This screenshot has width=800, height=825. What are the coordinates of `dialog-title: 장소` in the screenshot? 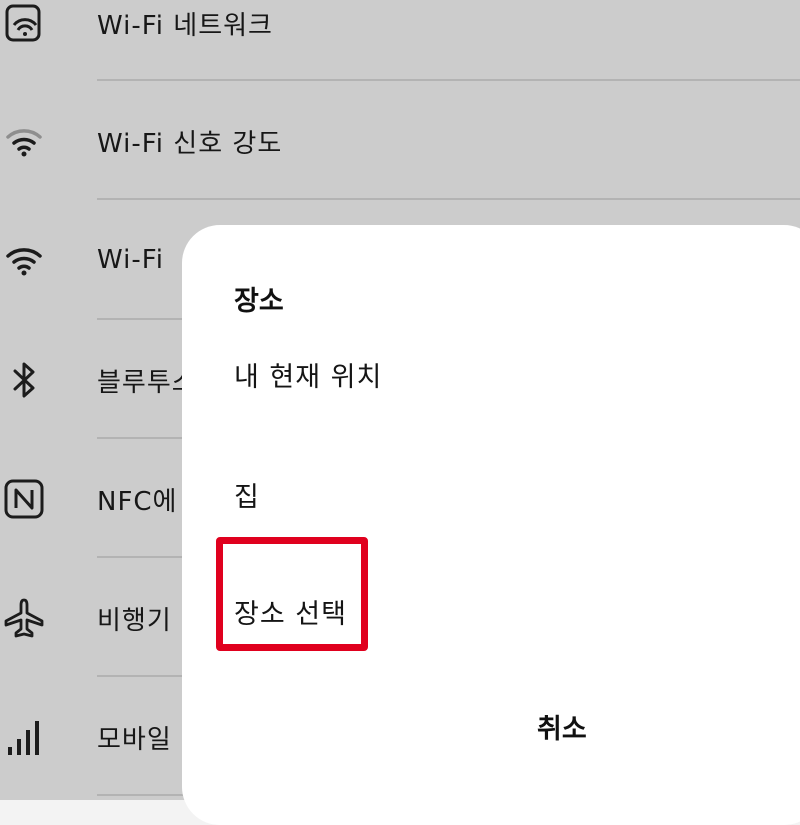 It's located at (259, 301).